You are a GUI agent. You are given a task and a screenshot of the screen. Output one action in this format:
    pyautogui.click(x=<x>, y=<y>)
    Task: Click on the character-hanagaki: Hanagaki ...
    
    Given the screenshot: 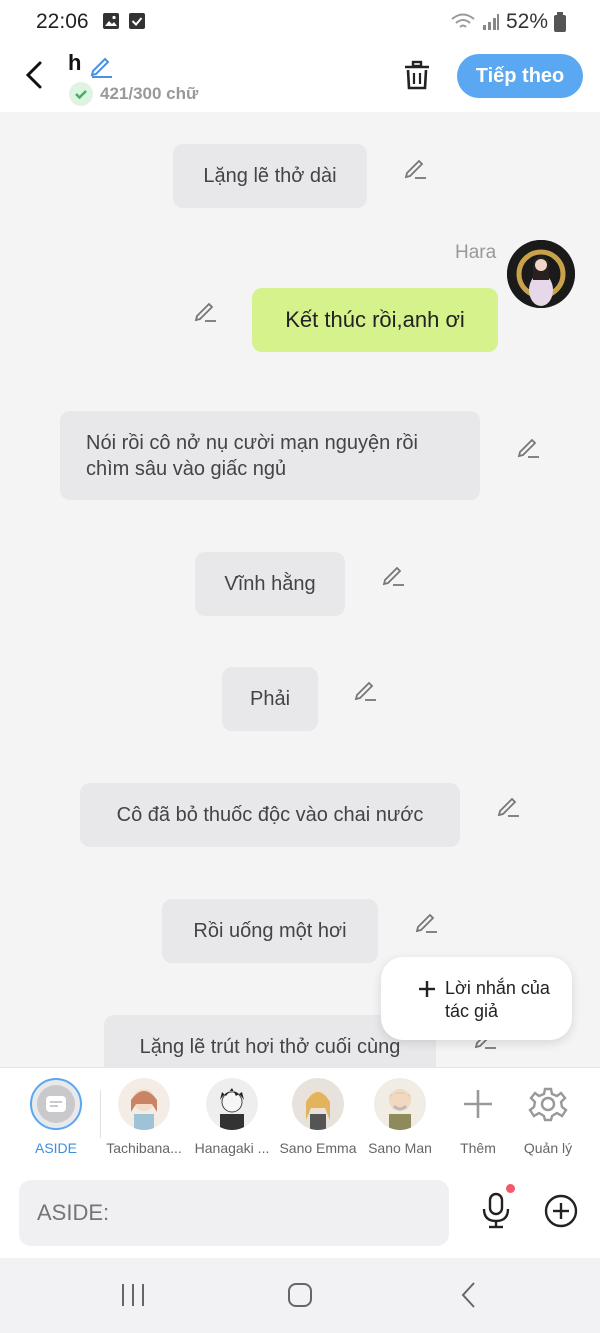 What is the action you would take?
    pyautogui.click(x=232, y=1117)
    